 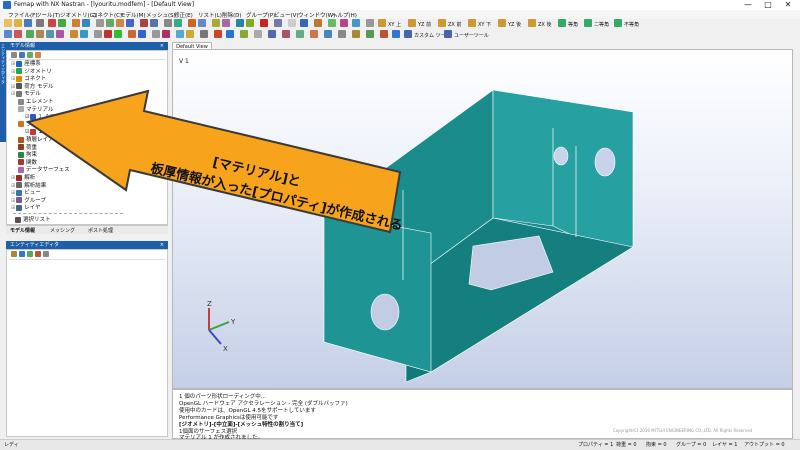 What do you see at coordinates (484, 24) in the screenshot?
I see `view-xy-bottom-button: XY 下` at bounding box center [484, 24].